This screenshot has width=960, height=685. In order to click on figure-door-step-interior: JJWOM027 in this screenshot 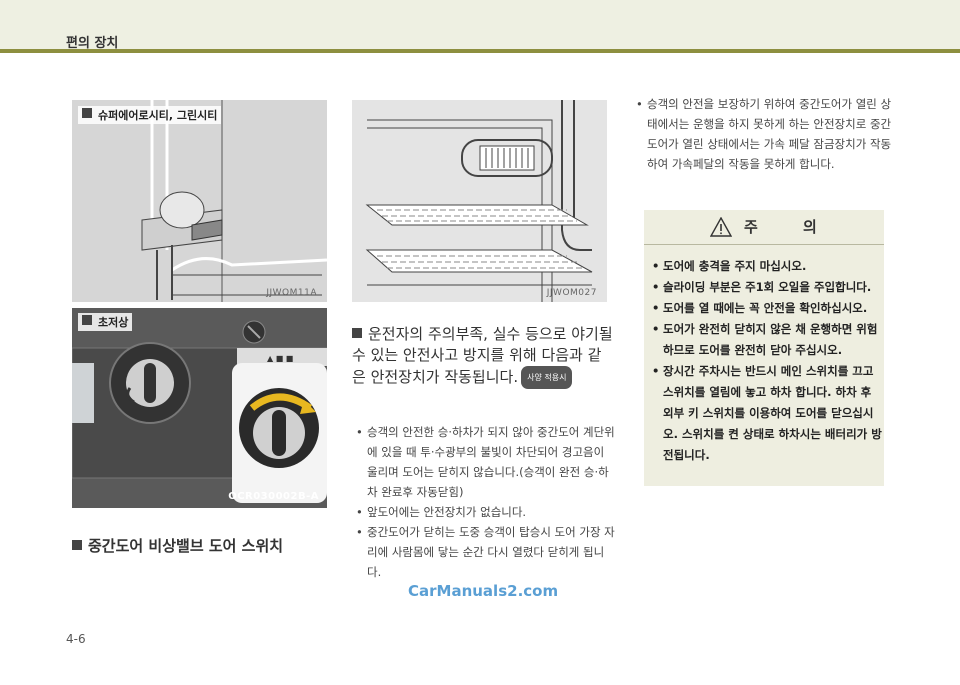, I will do `click(479, 201)`.